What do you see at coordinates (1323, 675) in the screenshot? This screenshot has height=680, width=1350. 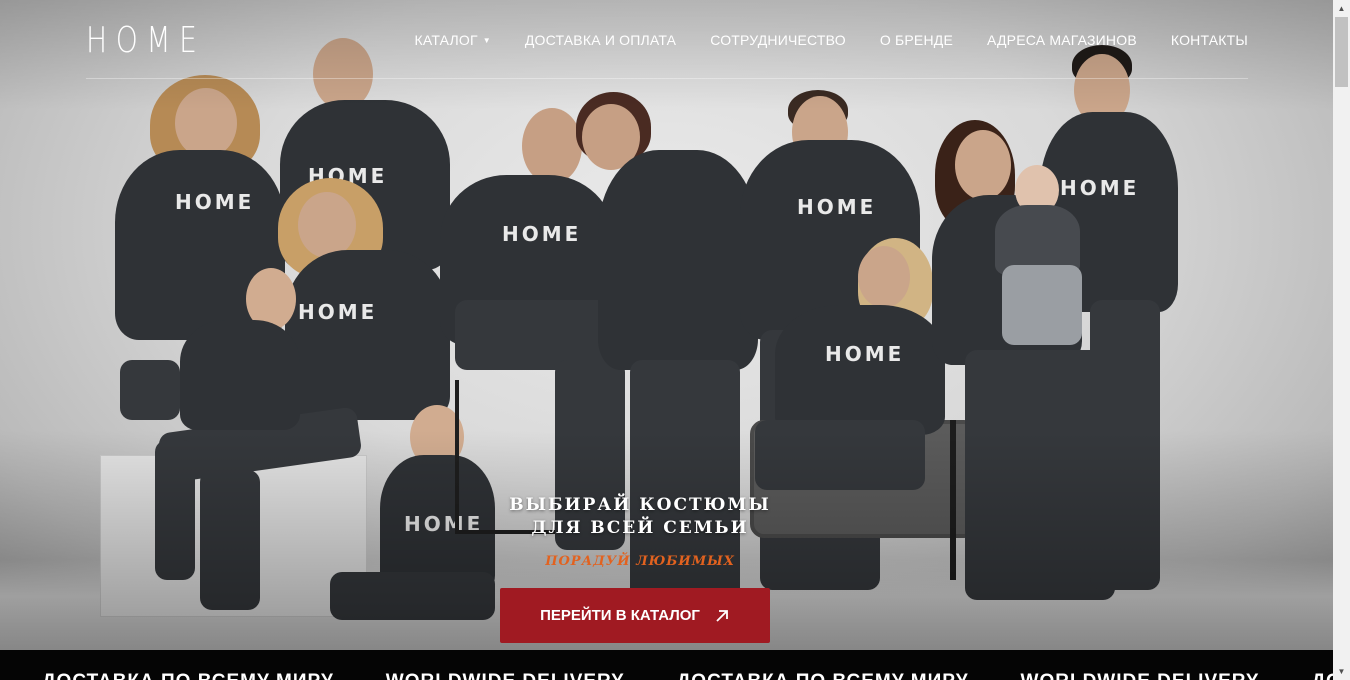 I see `ticker-item: ДОСТАВКА` at bounding box center [1323, 675].